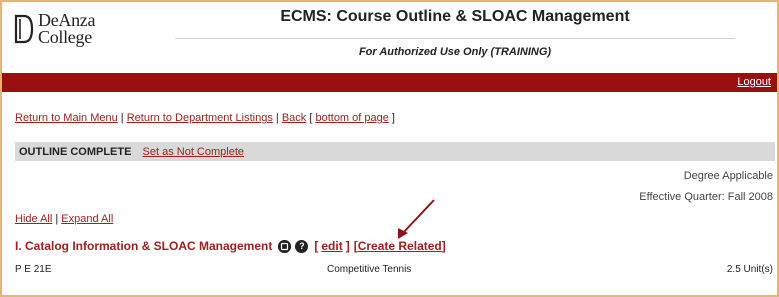 The height and width of the screenshot is (297, 779). I want to click on info-icon, so click(285, 246).